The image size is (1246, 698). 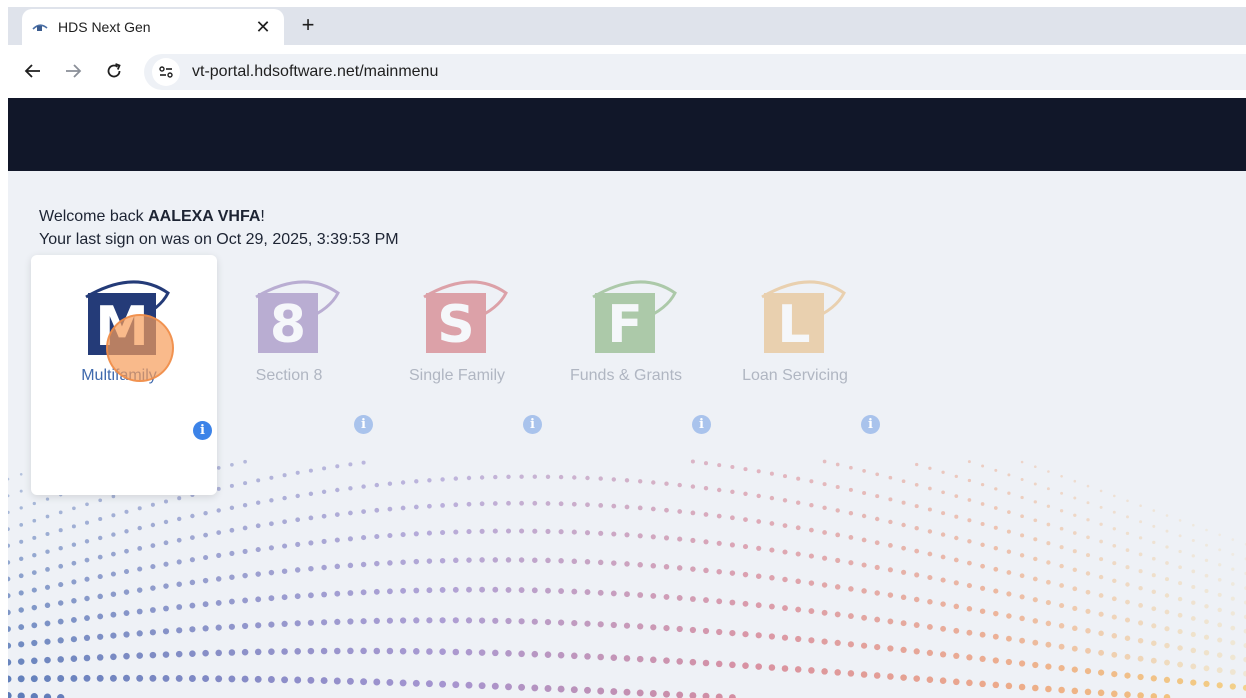 I want to click on browser-toolbar: vt-portal.hdsoftware.net/mainmenu, so click(x=627, y=71).